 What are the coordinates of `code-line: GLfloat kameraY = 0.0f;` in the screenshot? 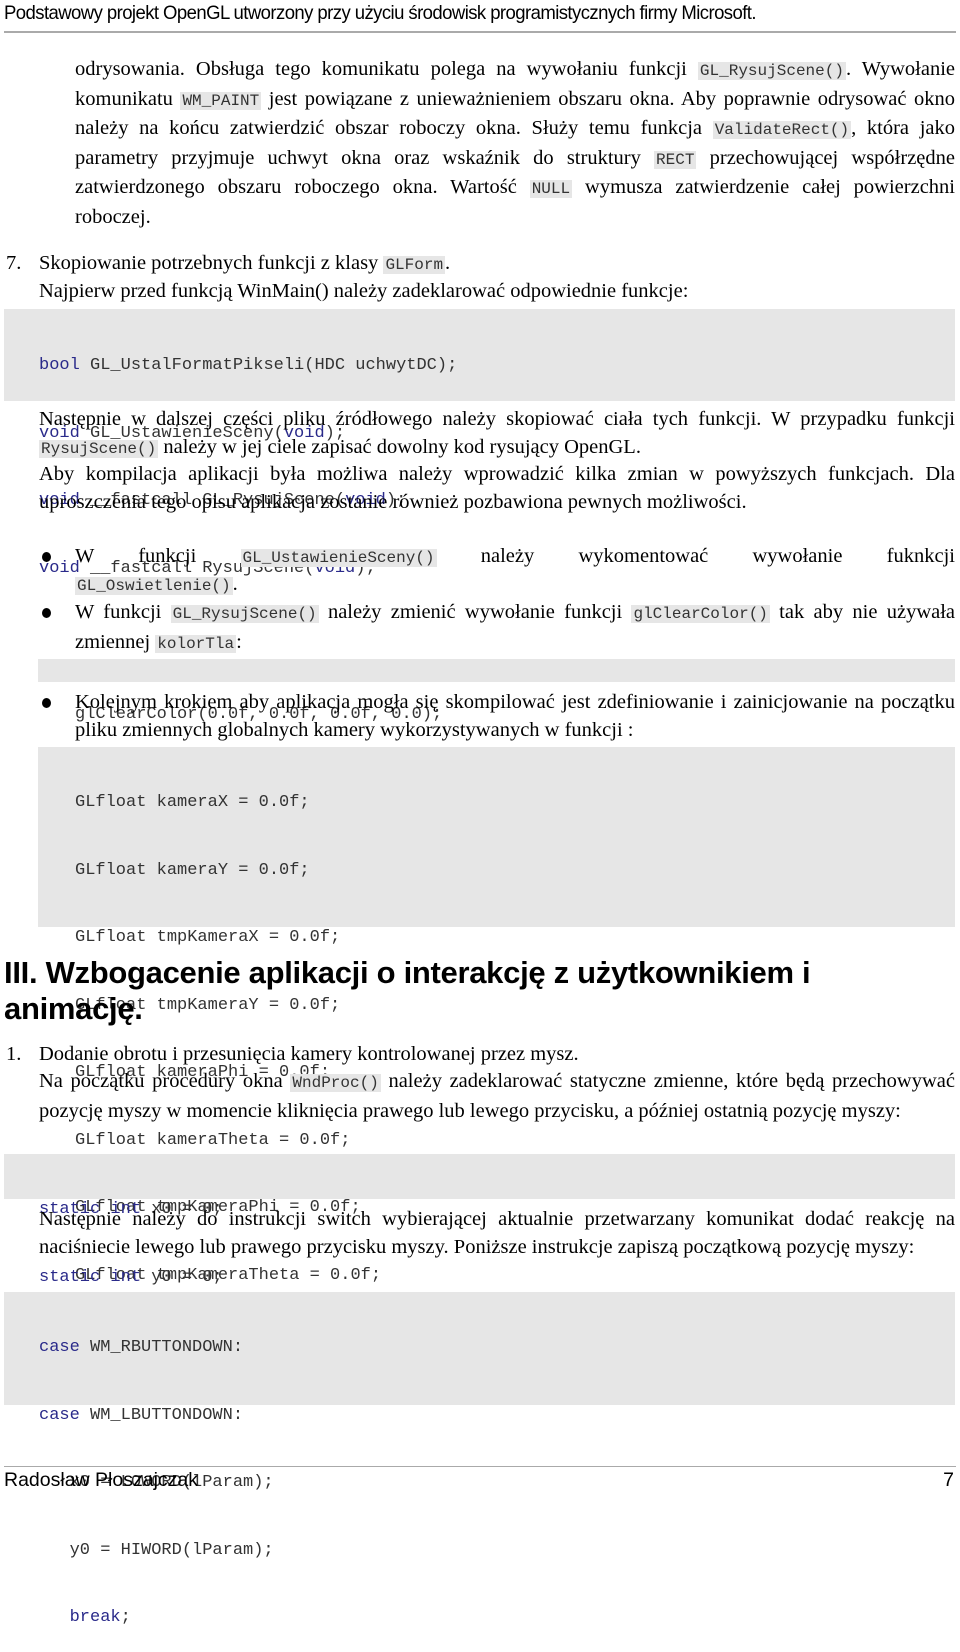 It's located at (192, 870).